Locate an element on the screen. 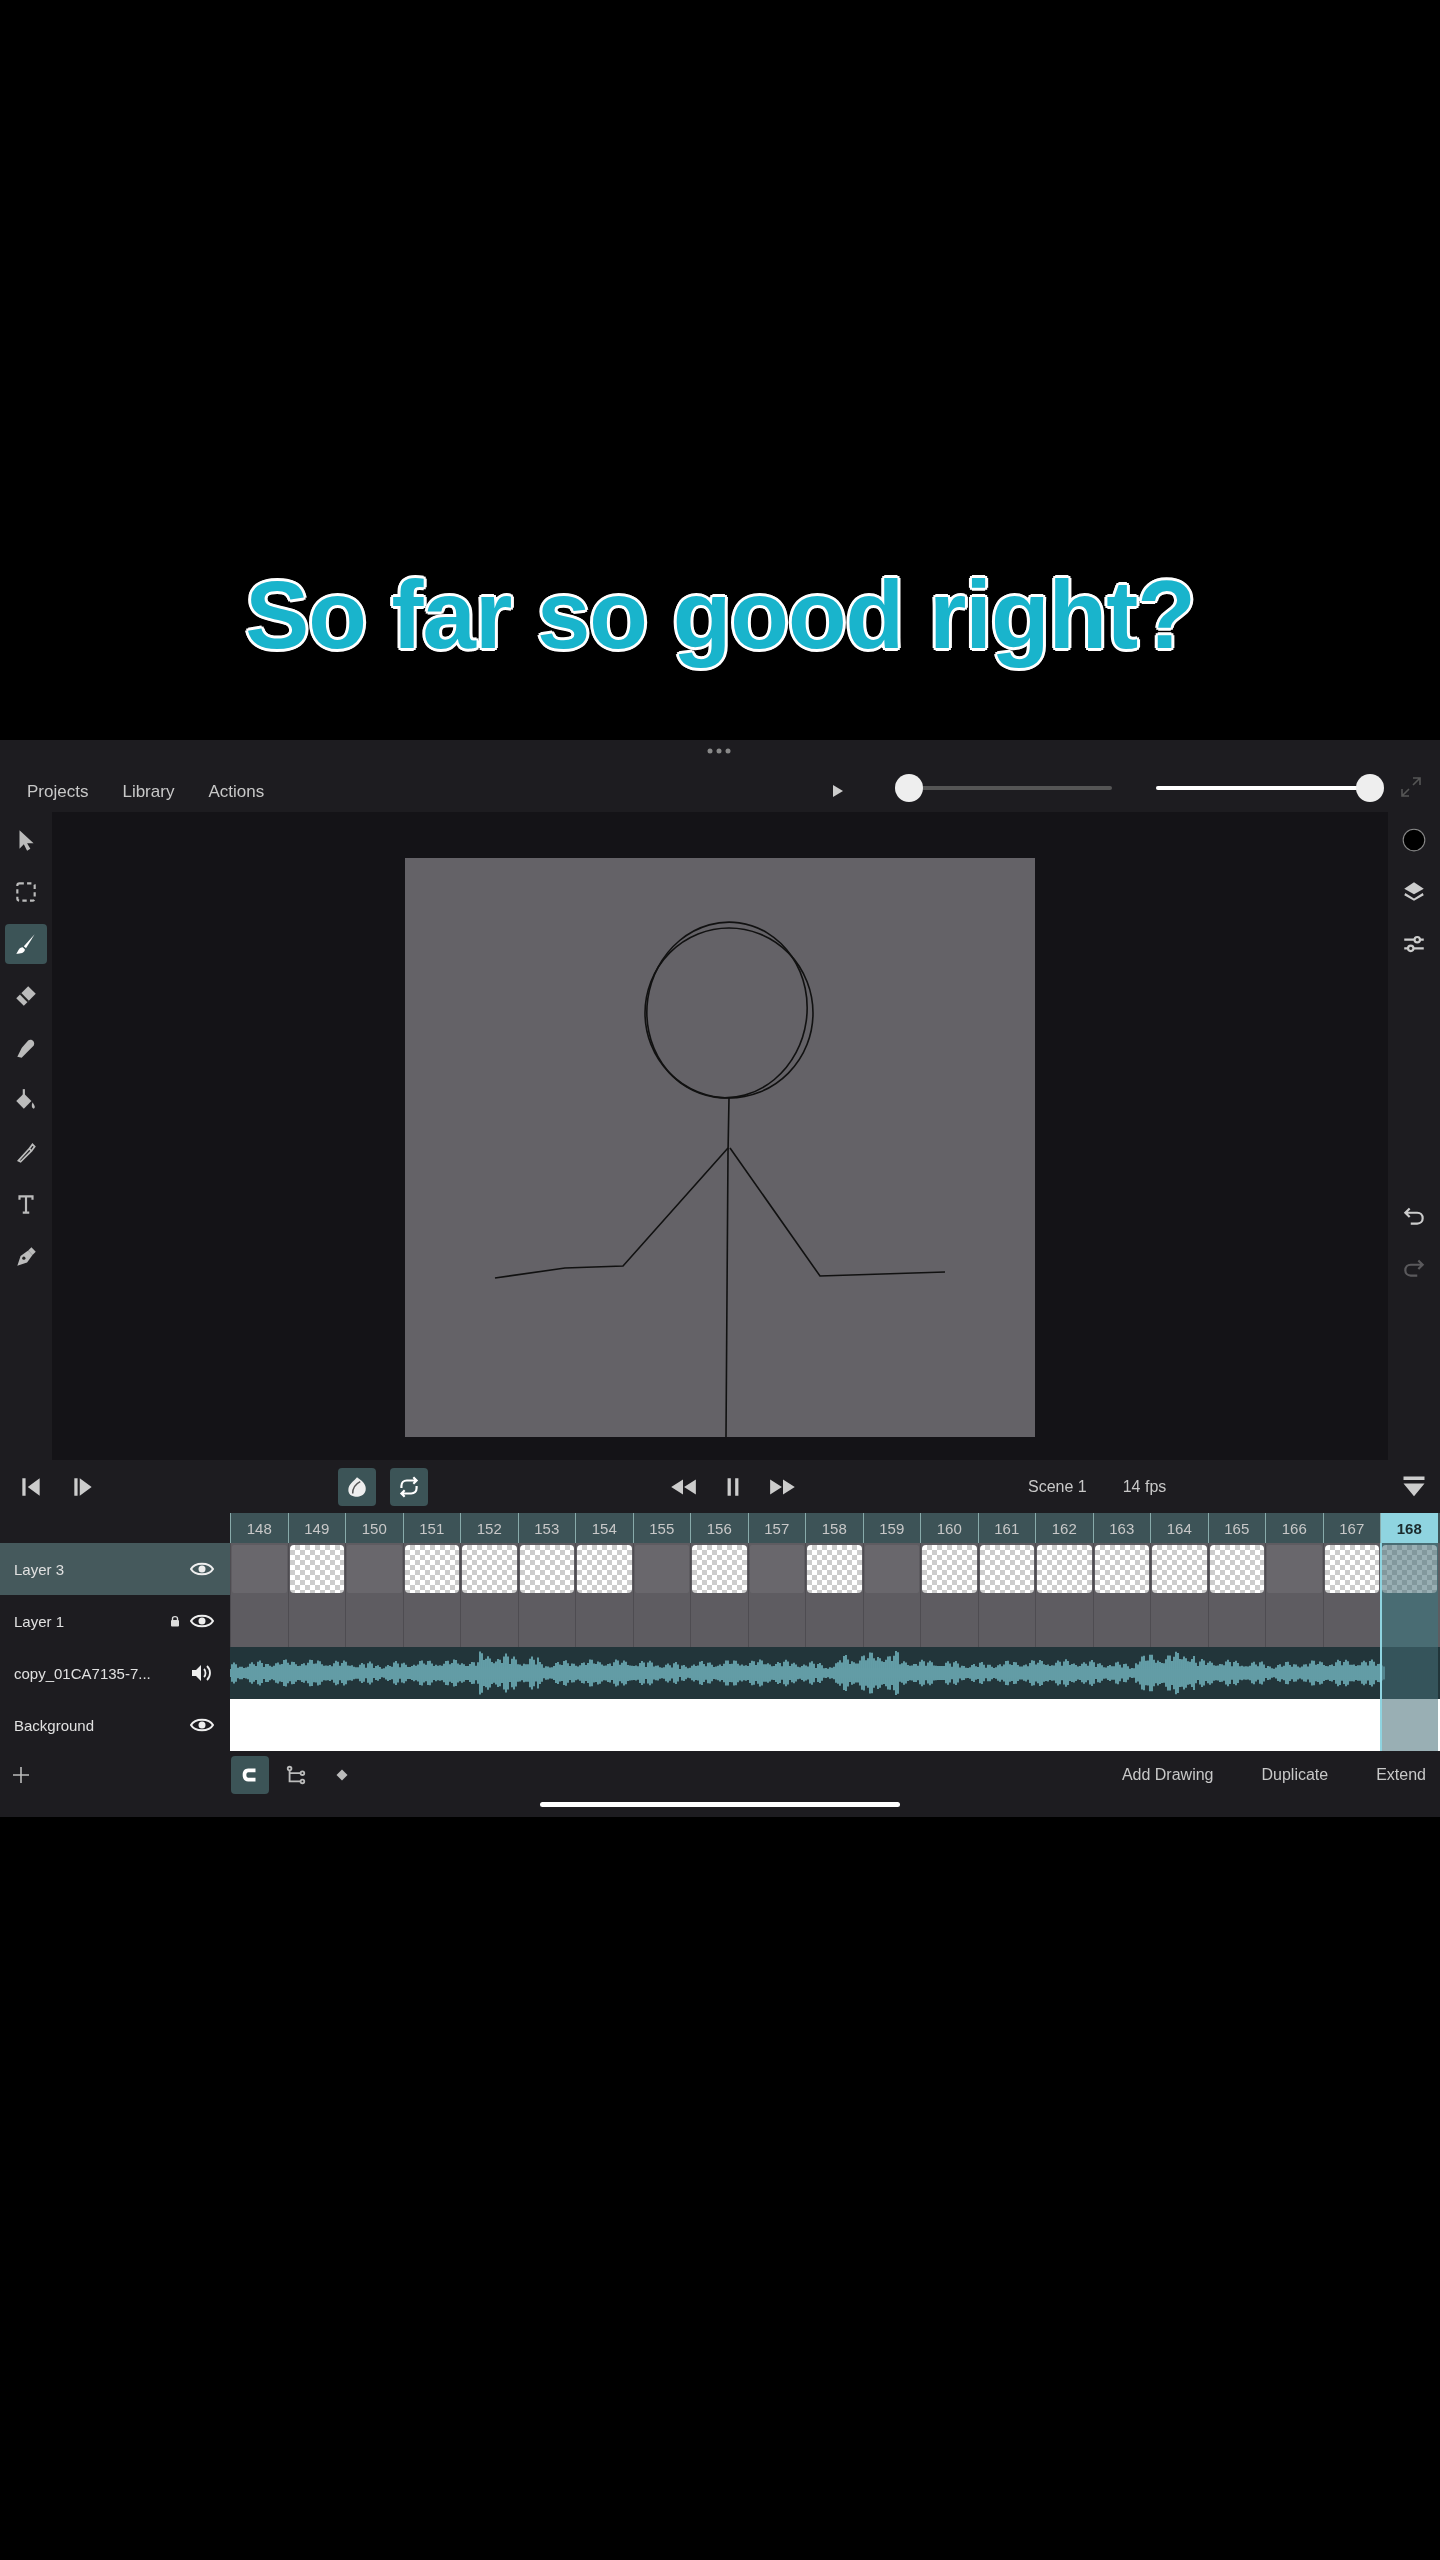  handle-dots-icon is located at coordinates (719, 751).